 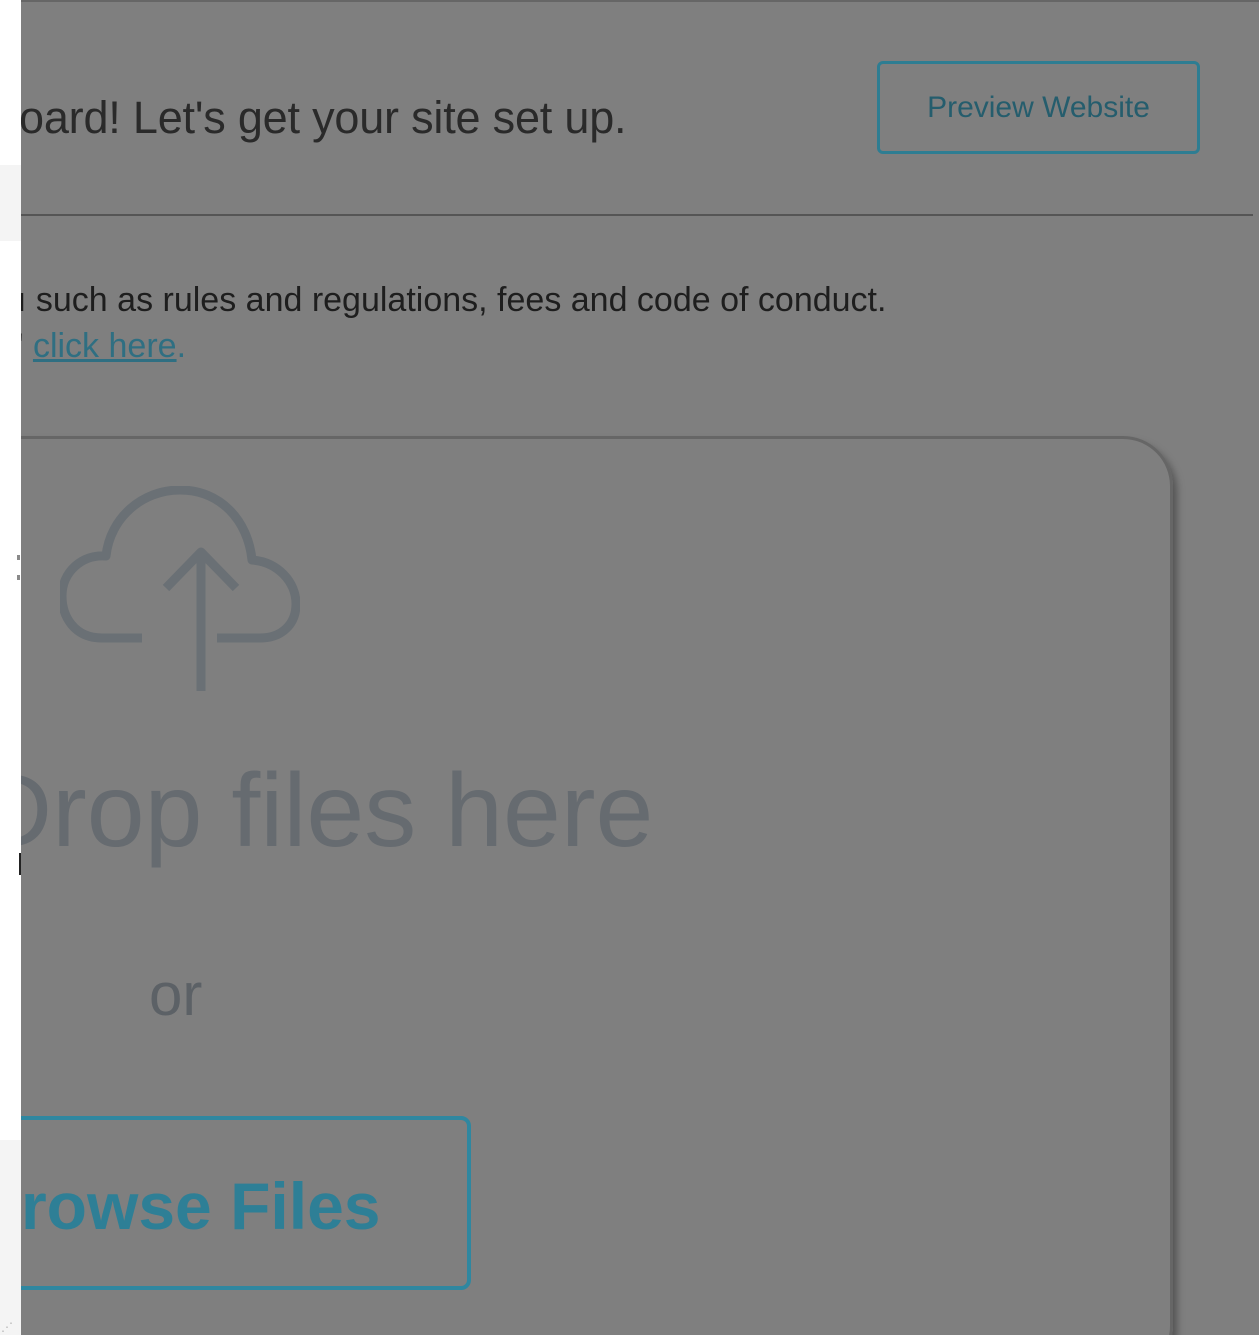 I want to click on left-sidebar-edge: ⋰, so click(x=10, y=667).